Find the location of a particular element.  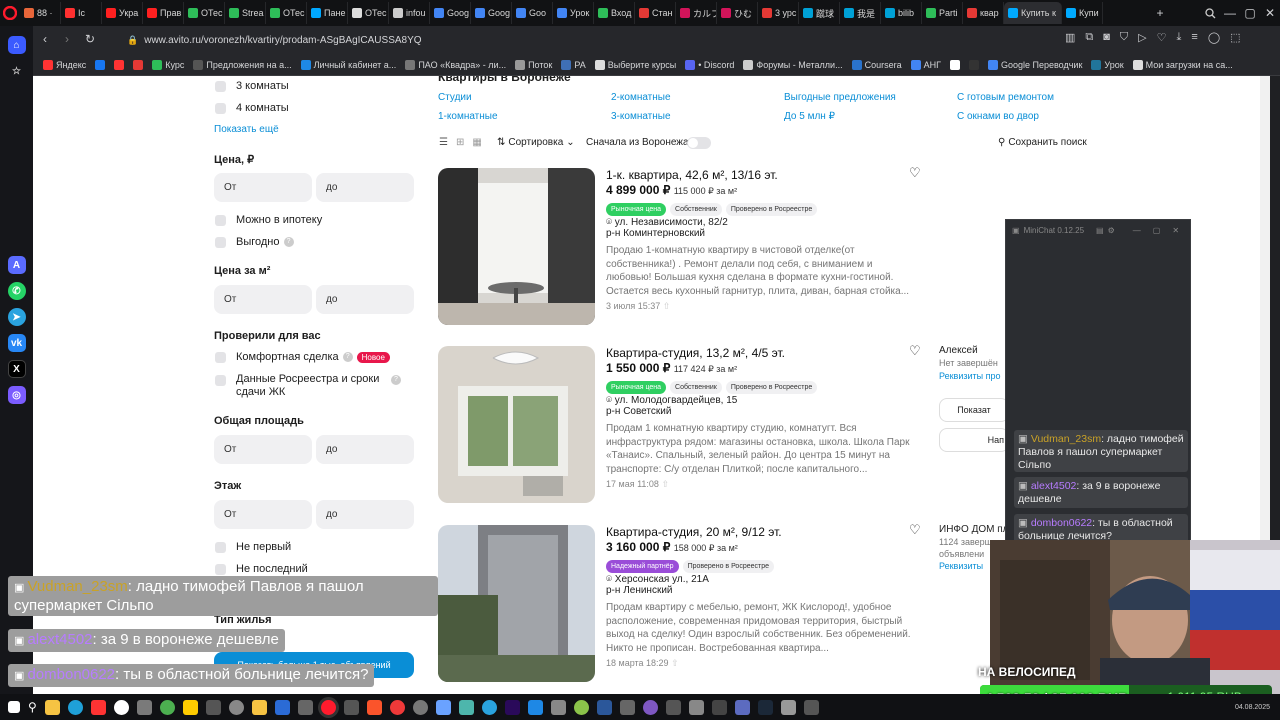

opera-logo-icon is located at coordinates (10, 13).